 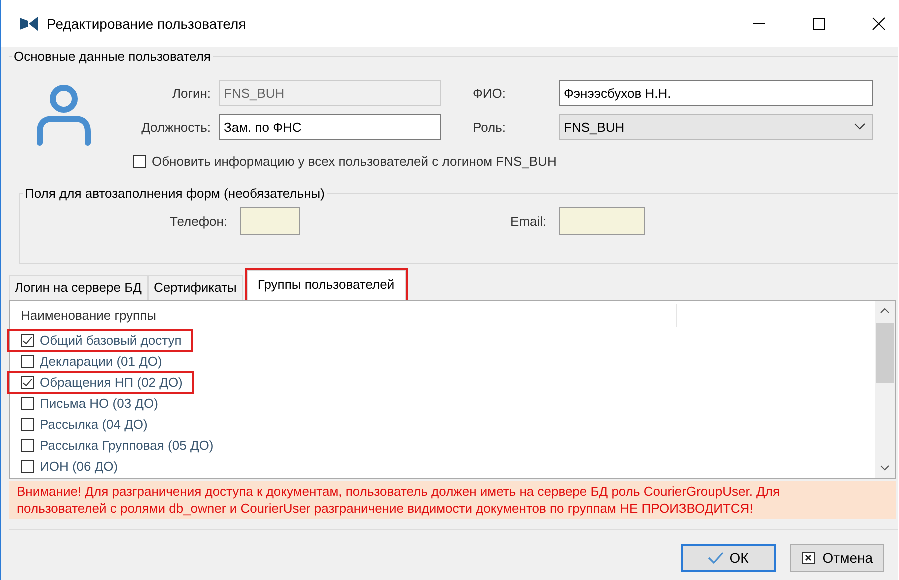 What do you see at coordinates (29, 24) in the screenshot?
I see `app-icon` at bounding box center [29, 24].